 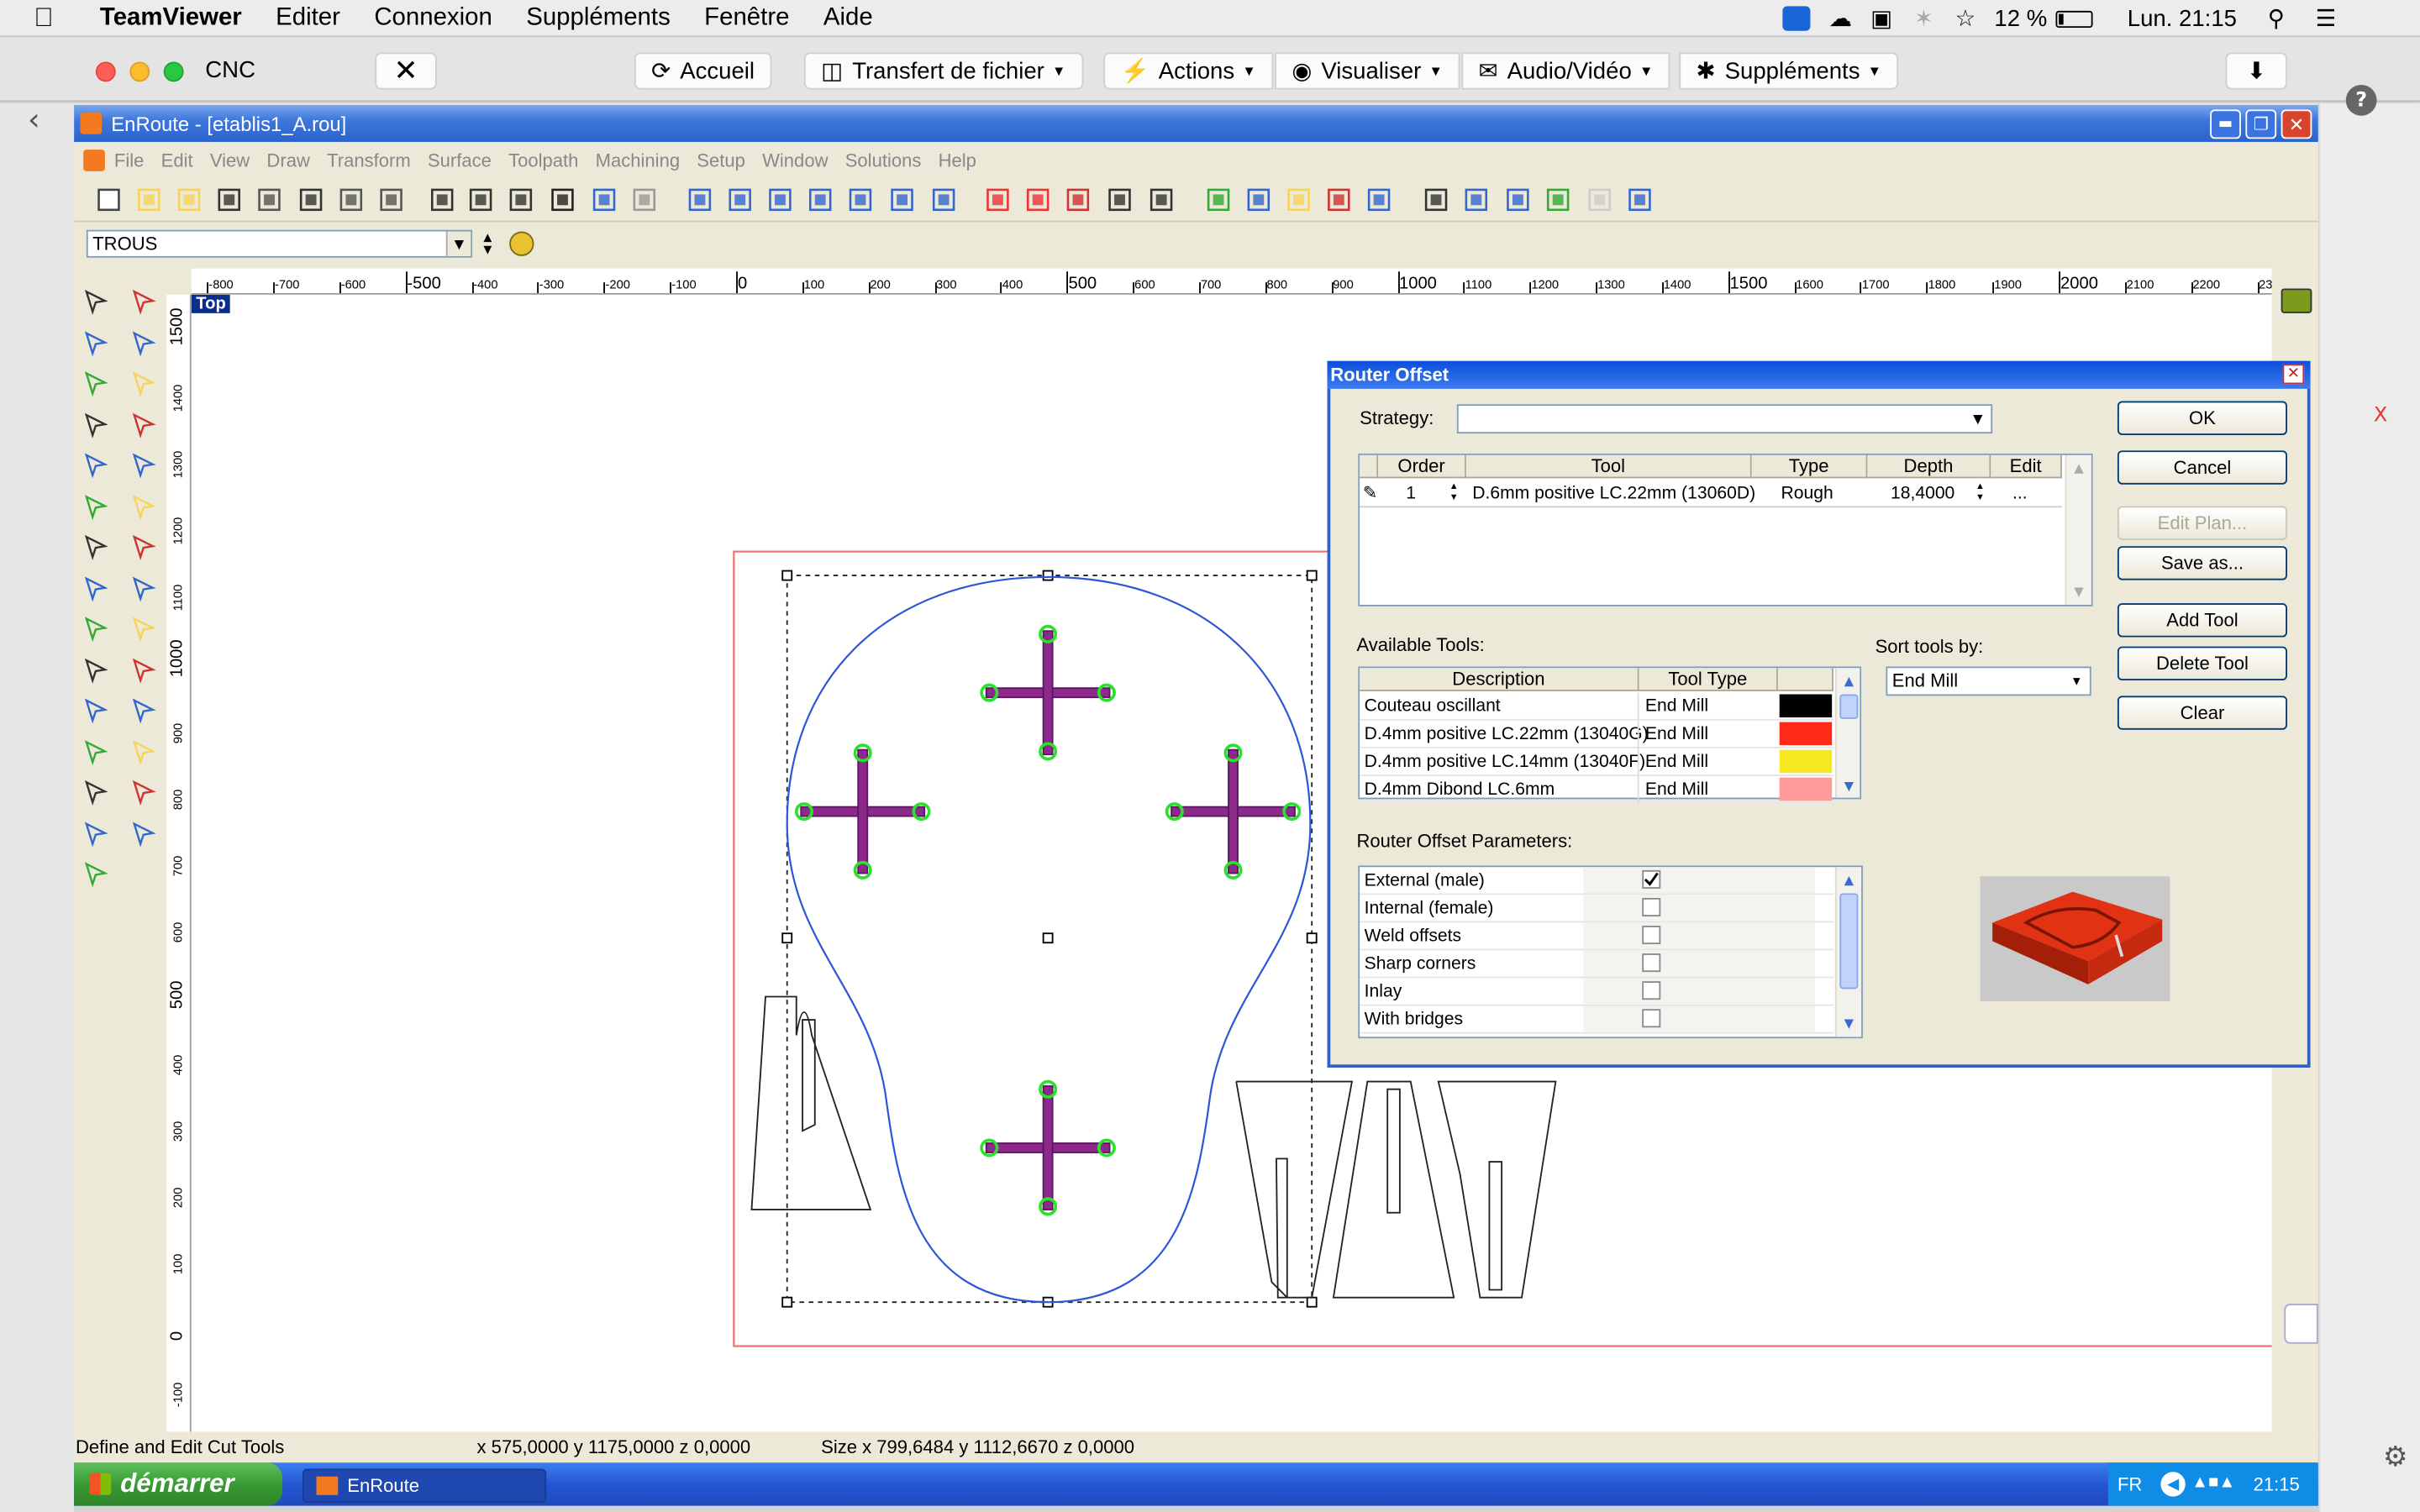 I want to click on copy-icon, so click(x=482, y=200).